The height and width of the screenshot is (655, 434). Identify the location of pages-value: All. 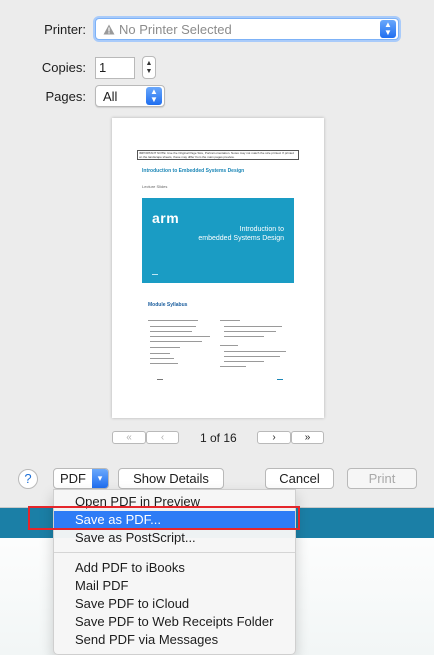
(110, 96).